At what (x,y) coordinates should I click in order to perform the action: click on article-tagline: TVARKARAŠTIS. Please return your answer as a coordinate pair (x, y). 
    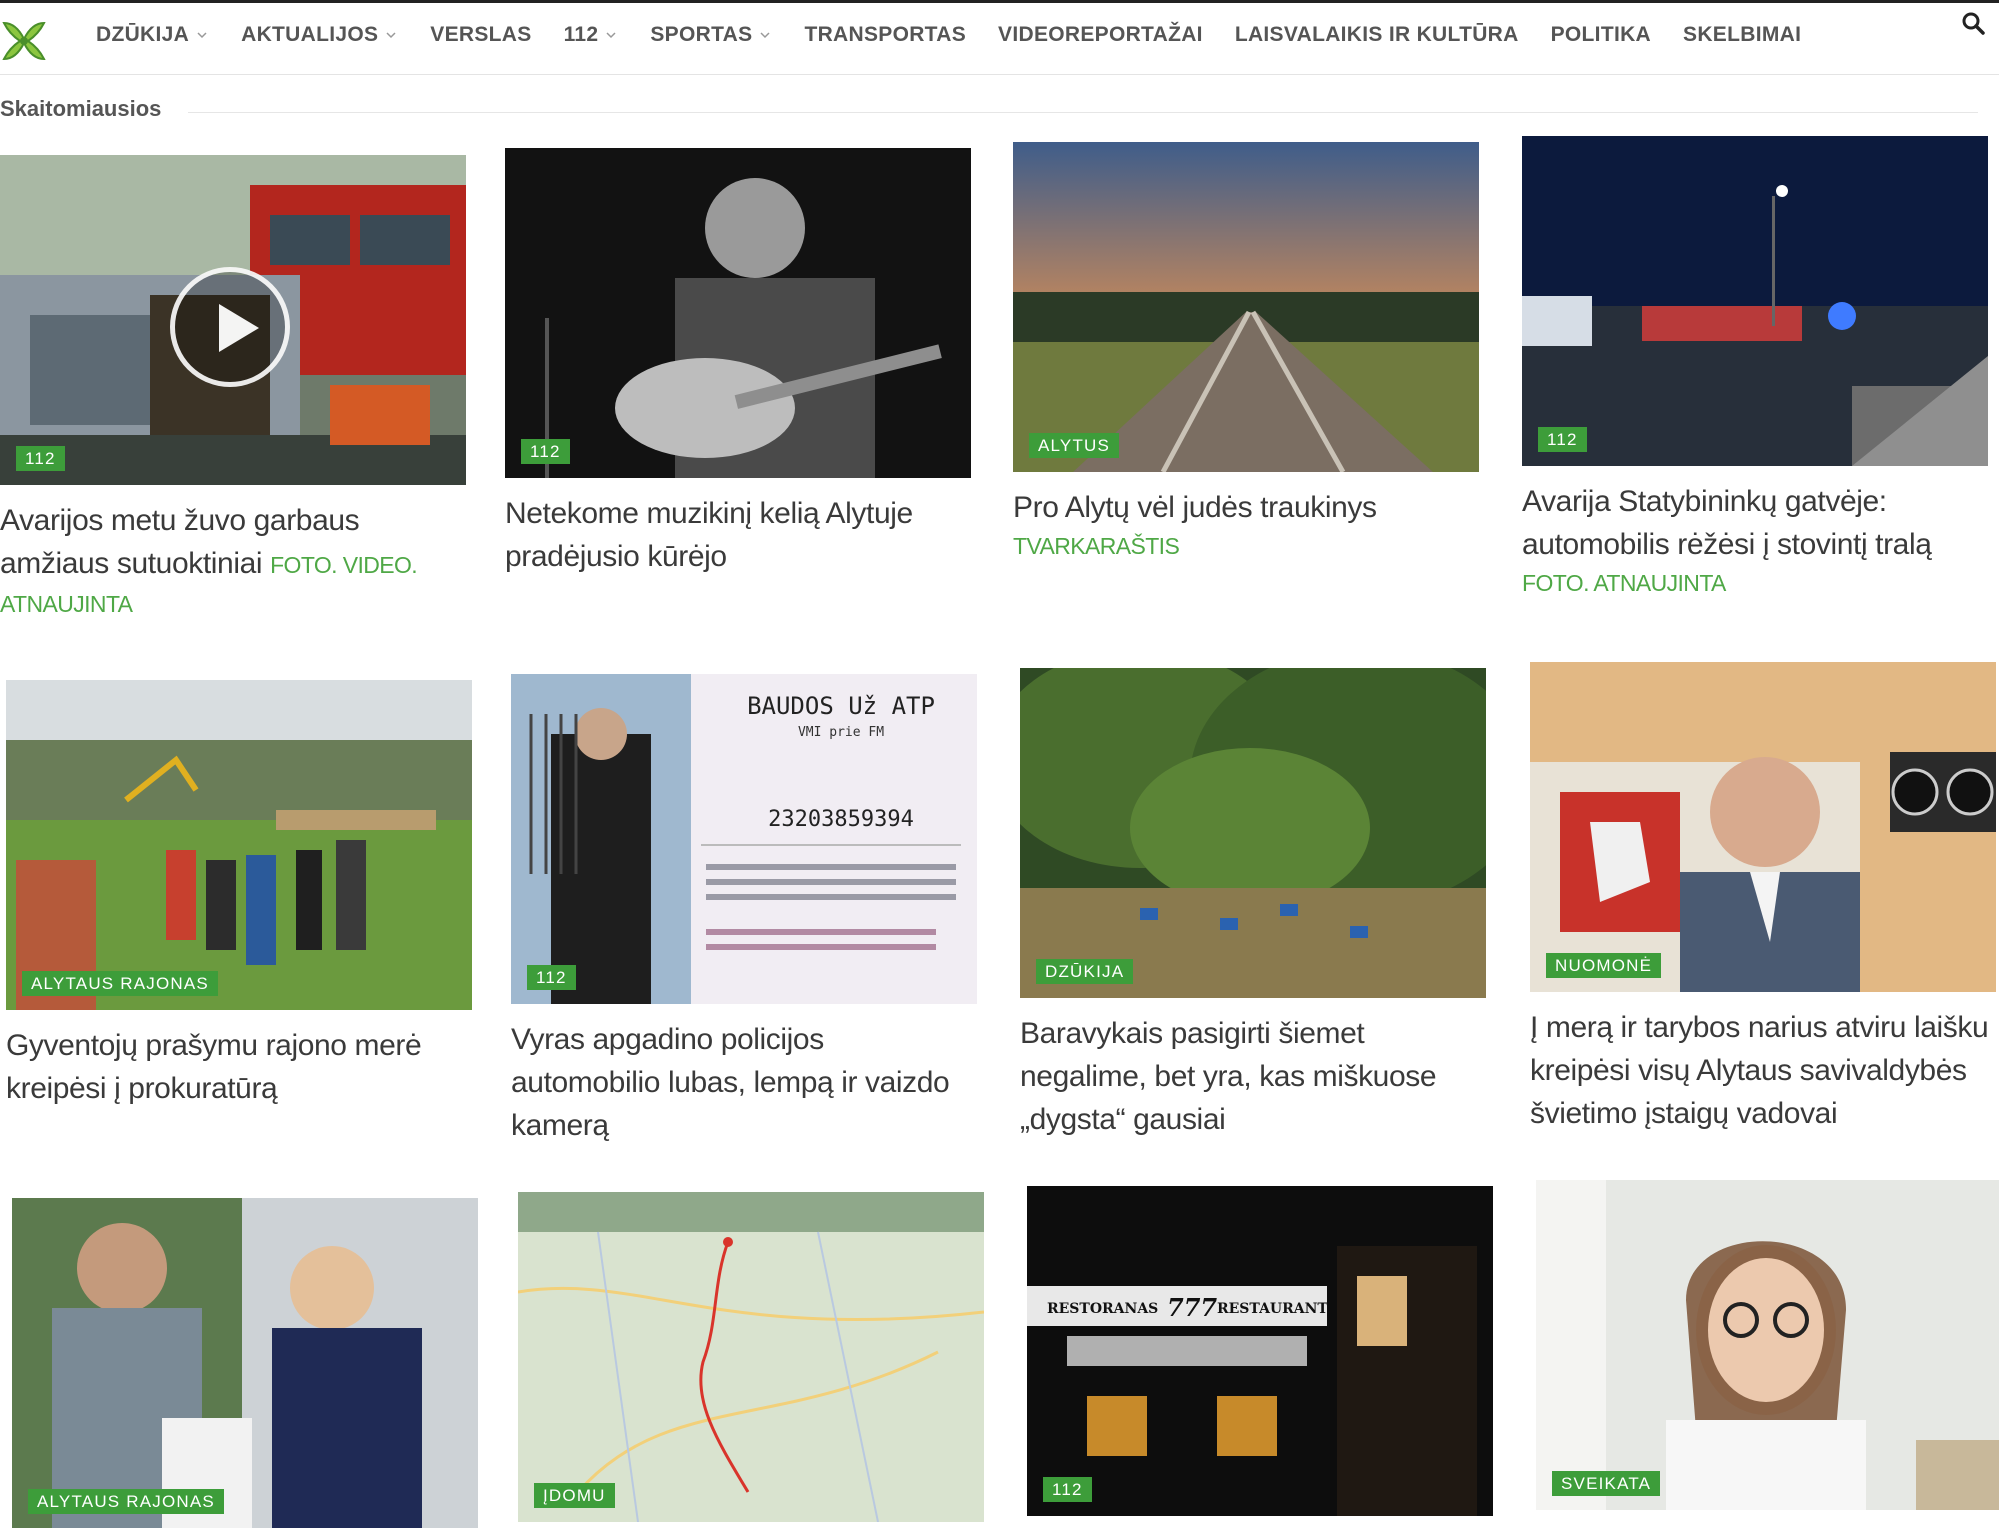
    Looking at the image, I should click on (1096, 546).